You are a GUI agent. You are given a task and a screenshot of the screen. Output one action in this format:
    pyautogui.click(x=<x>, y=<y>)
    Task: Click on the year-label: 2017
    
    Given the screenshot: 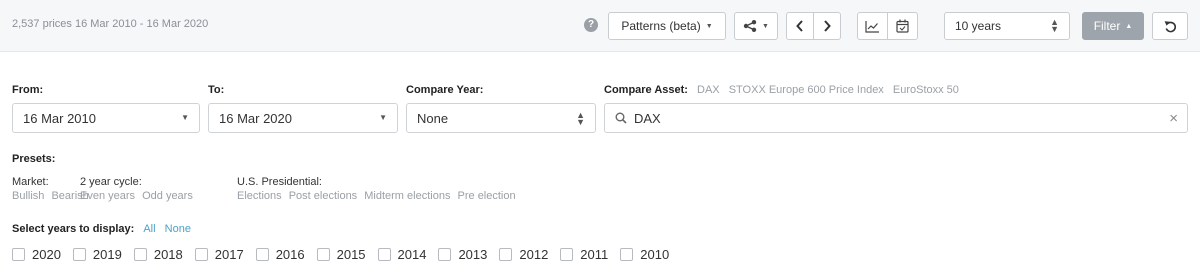 What is the action you would take?
    pyautogui.click(x=229, y=254)
    